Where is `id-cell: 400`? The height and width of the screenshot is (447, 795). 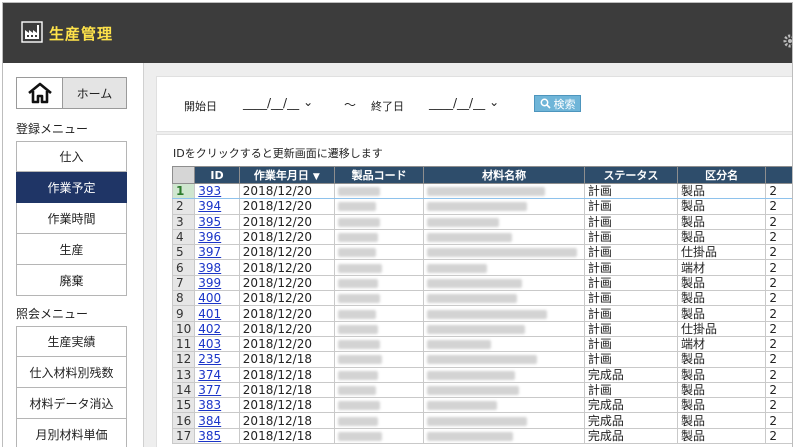
id-cell: 400 is located at coordinates (217, 298).